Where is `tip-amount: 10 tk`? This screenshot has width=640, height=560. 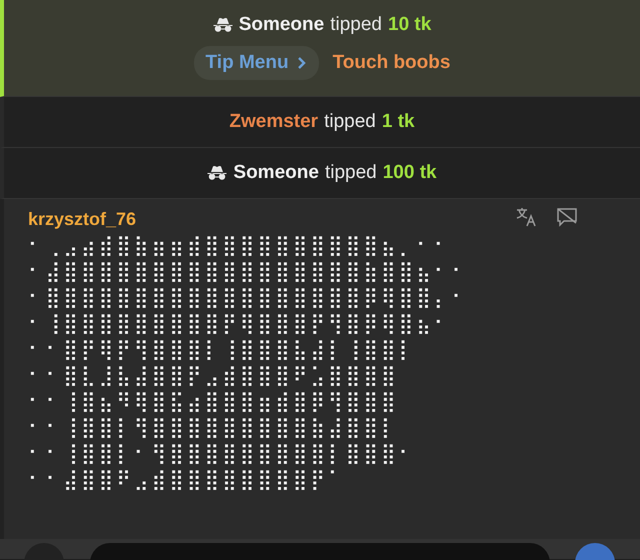 tip-amount: 10 tk is located at coordinates (410, 25).